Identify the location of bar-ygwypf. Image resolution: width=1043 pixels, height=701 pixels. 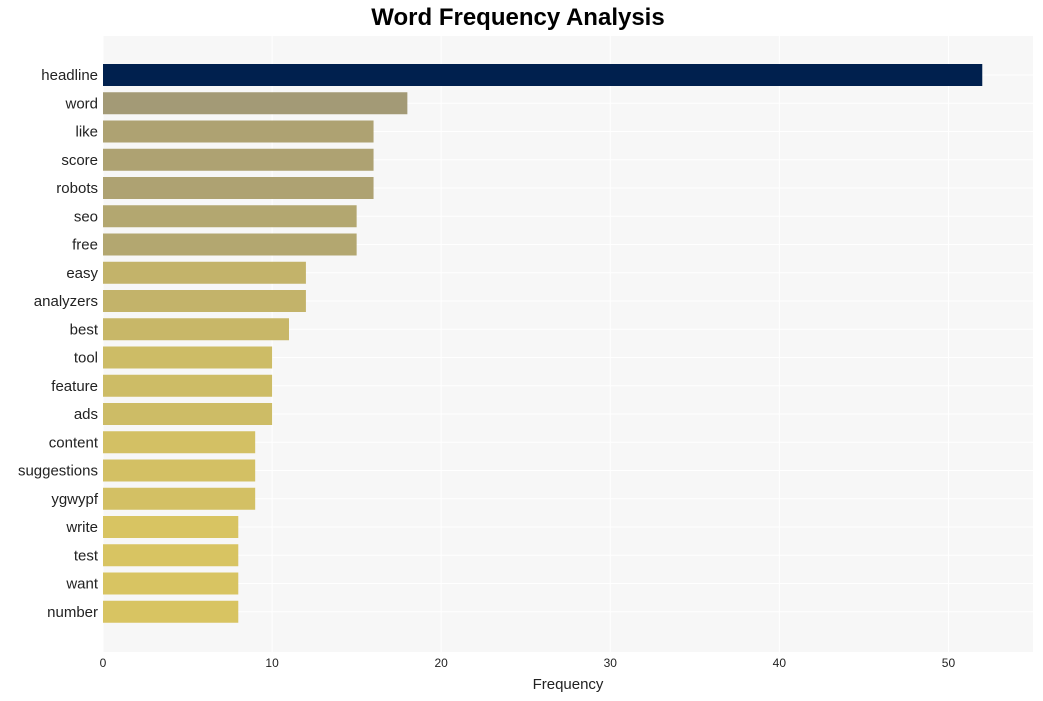
(179, 498).